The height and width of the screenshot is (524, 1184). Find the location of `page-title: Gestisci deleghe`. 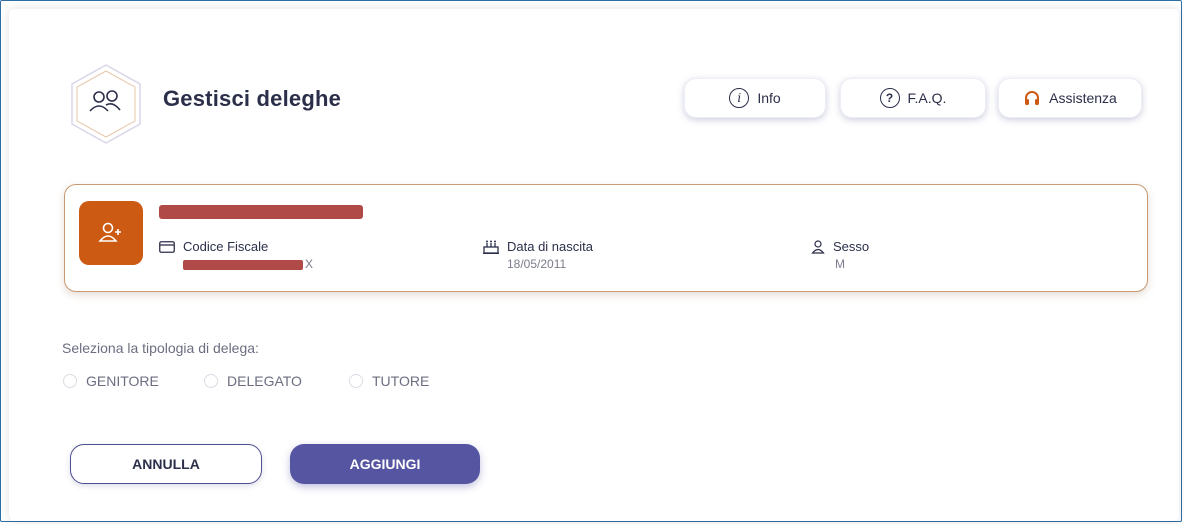

page-title: Gestisci deleghe is located at coordinates (252, 98).